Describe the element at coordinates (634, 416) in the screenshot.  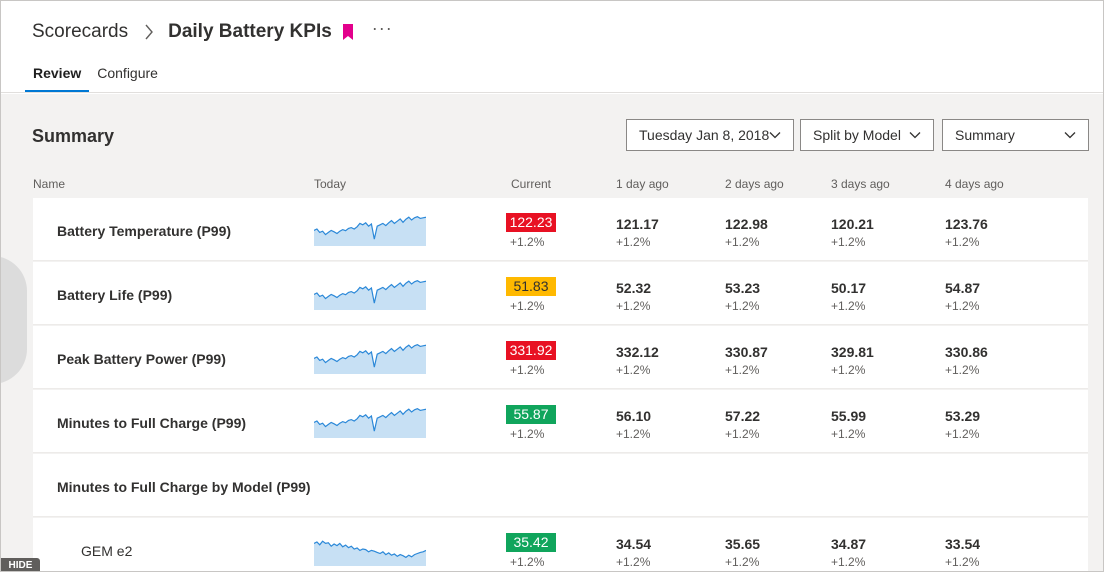
I see `value-1-day-ago: 56.10` at that location.